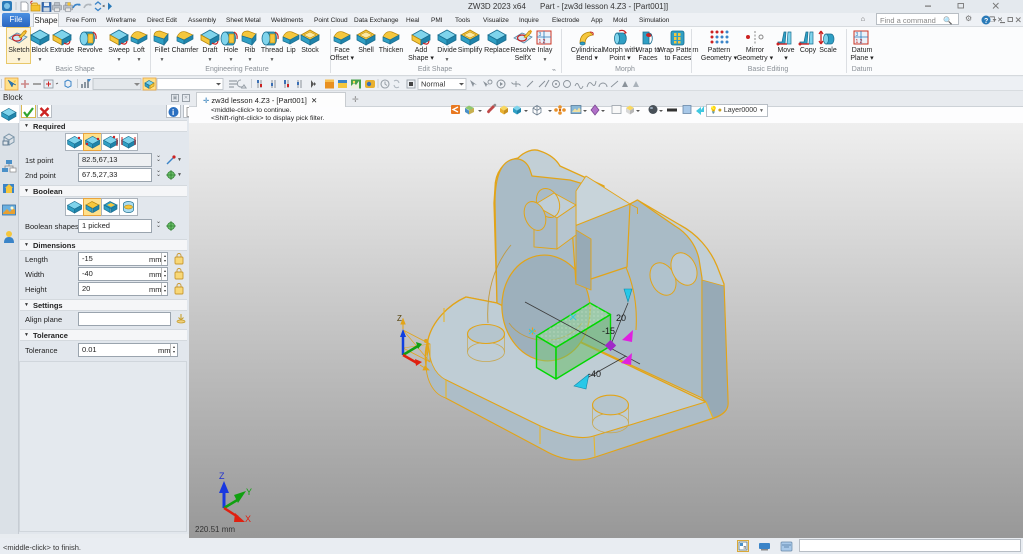 The width and height of the screenshot is (1023, 554). I want to click on svg-text: n, so click(745, 548).